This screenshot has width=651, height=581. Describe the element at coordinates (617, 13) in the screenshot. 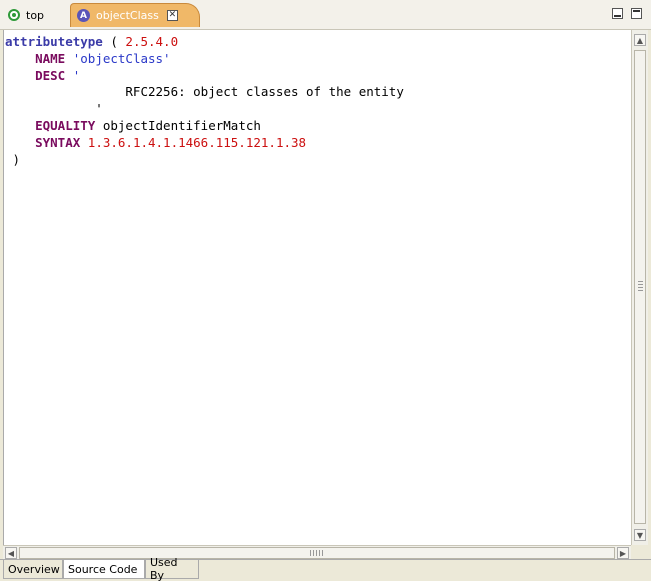

I see `minimize-button` at that location.